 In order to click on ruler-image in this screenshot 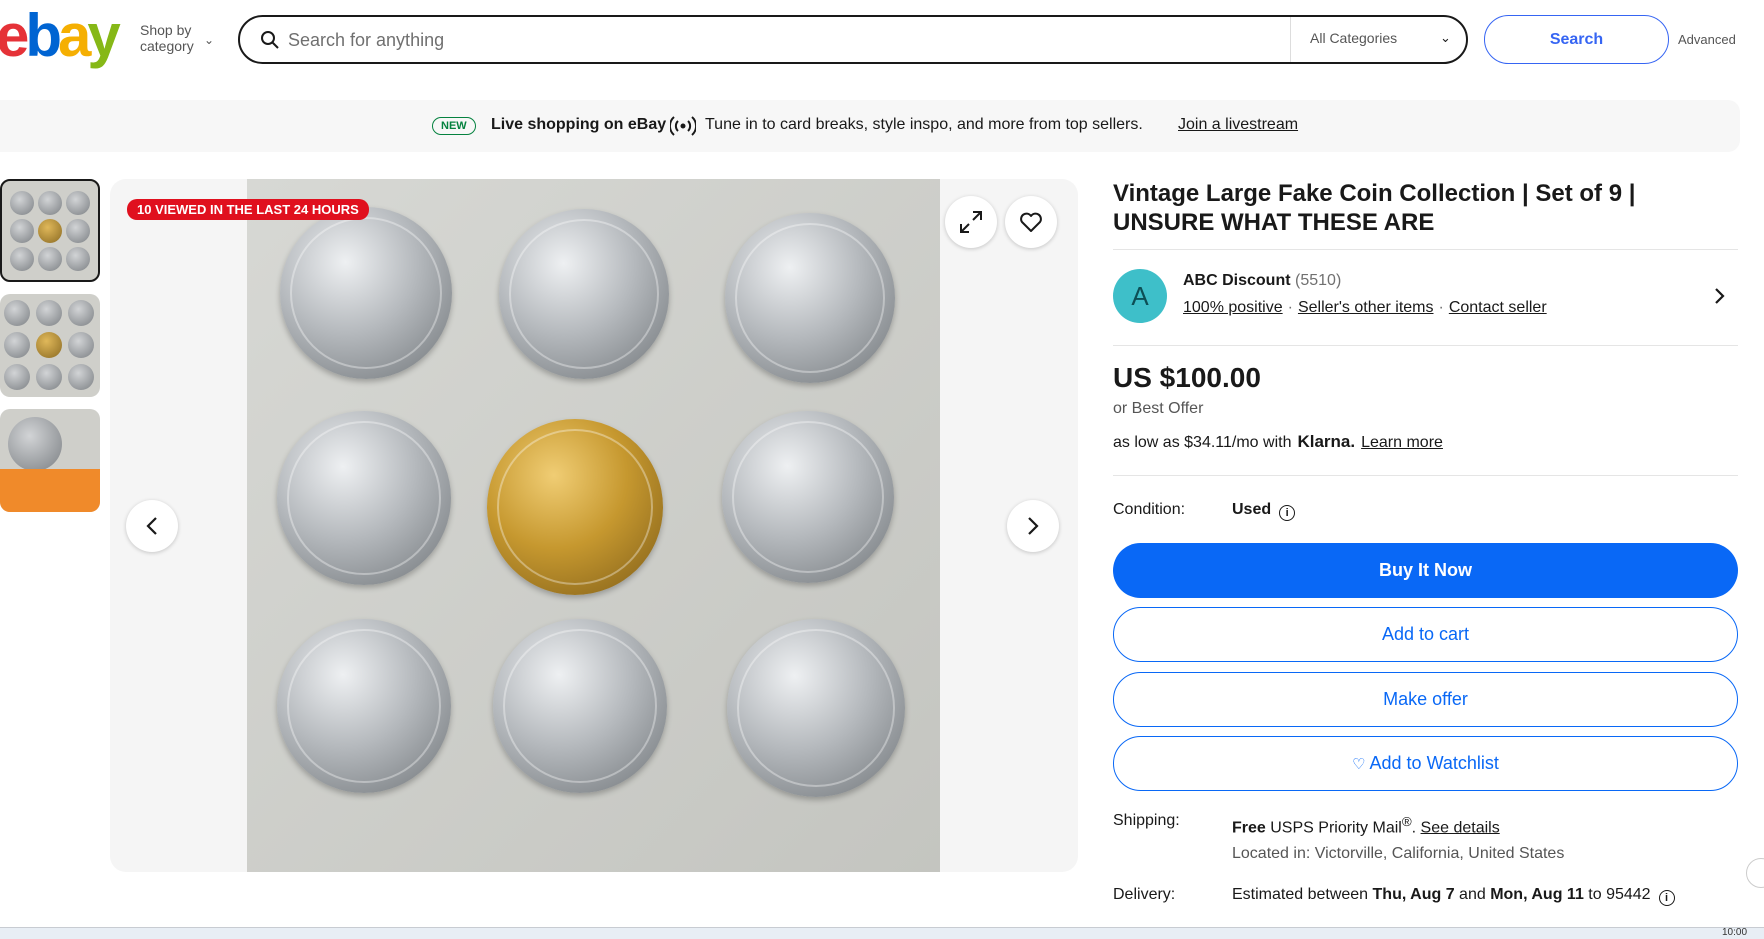, I will do `click(50, 490)`.